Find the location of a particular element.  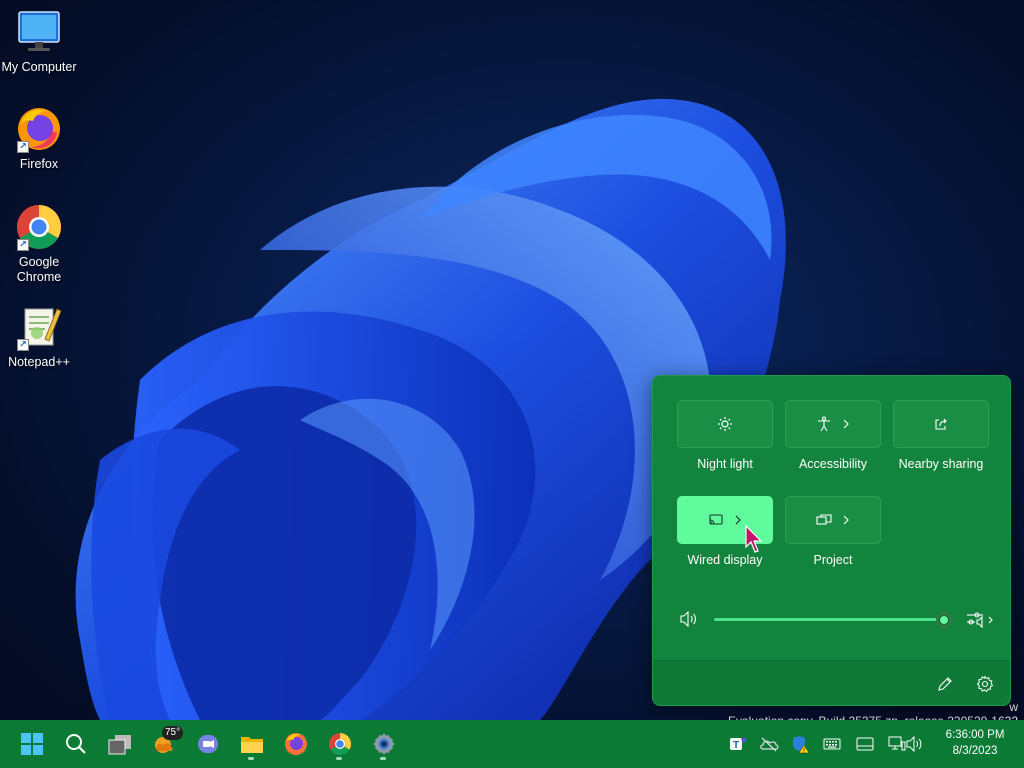

brightness-icon is located at coordinates (725, 424).